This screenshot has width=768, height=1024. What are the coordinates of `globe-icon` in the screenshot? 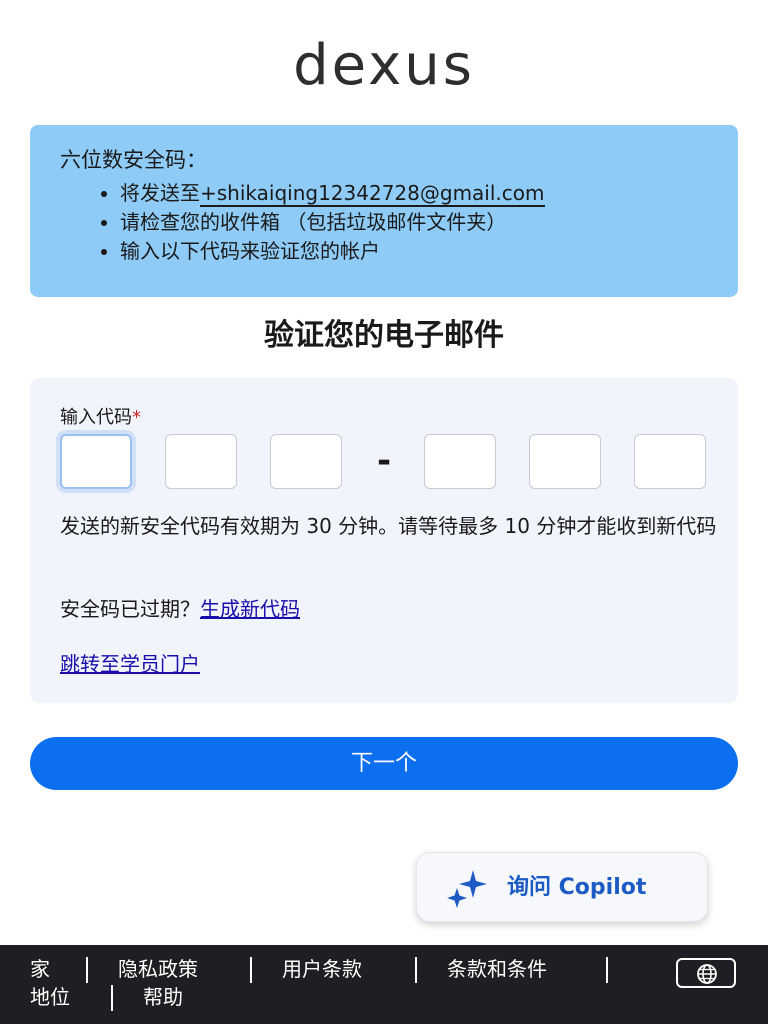 It's located at (707, 974).